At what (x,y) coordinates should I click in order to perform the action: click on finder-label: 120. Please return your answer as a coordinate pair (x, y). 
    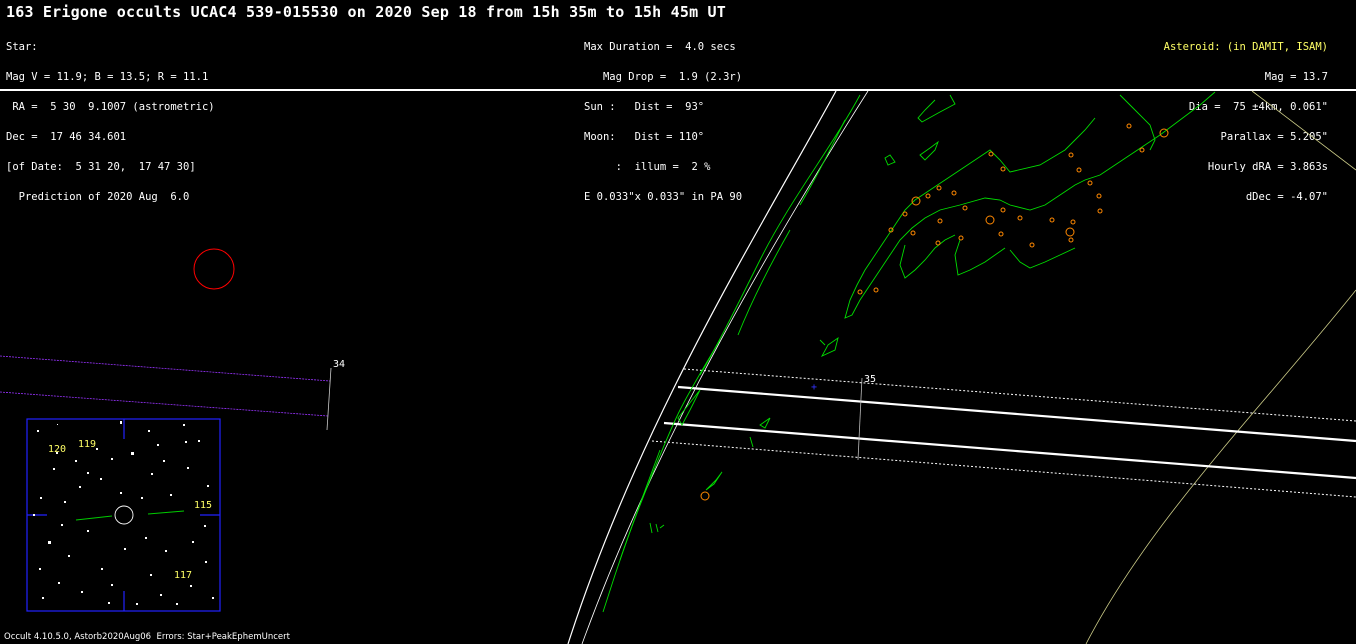
    Looking at the image, I should click on (57, 449).